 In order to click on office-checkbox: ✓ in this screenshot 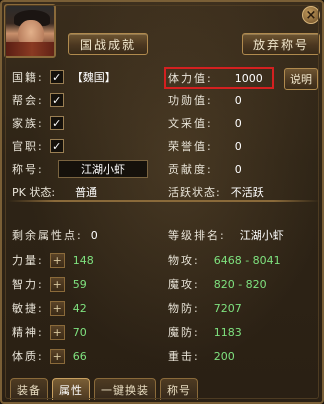, I will do `click(56, 146)`.